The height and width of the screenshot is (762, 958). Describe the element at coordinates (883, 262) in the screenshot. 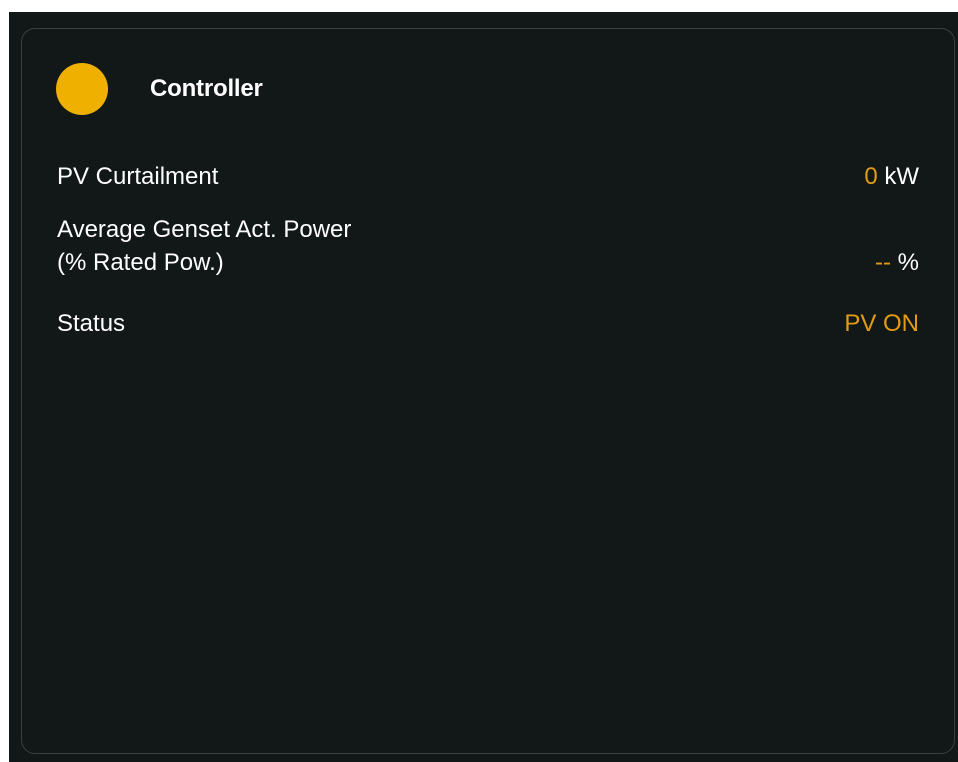

I see `metric-value: --` at that location.